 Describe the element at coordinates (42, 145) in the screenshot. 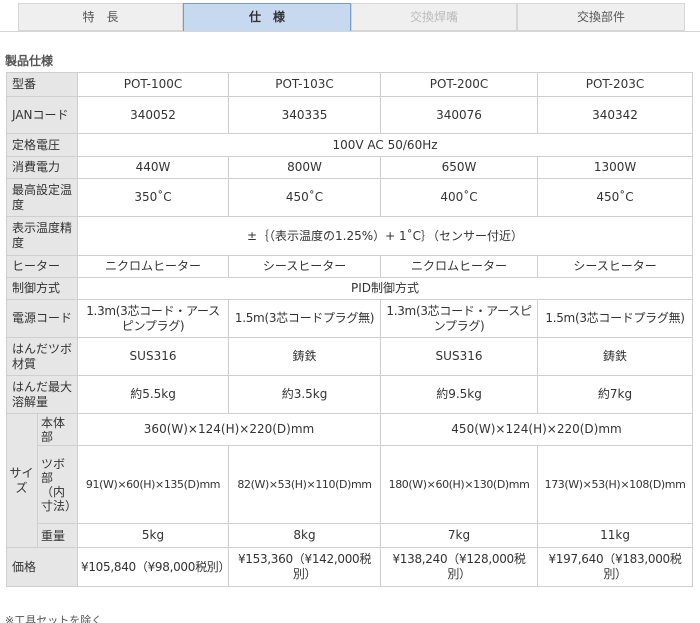

I see `label-voltage: 定格電圧` at that location.